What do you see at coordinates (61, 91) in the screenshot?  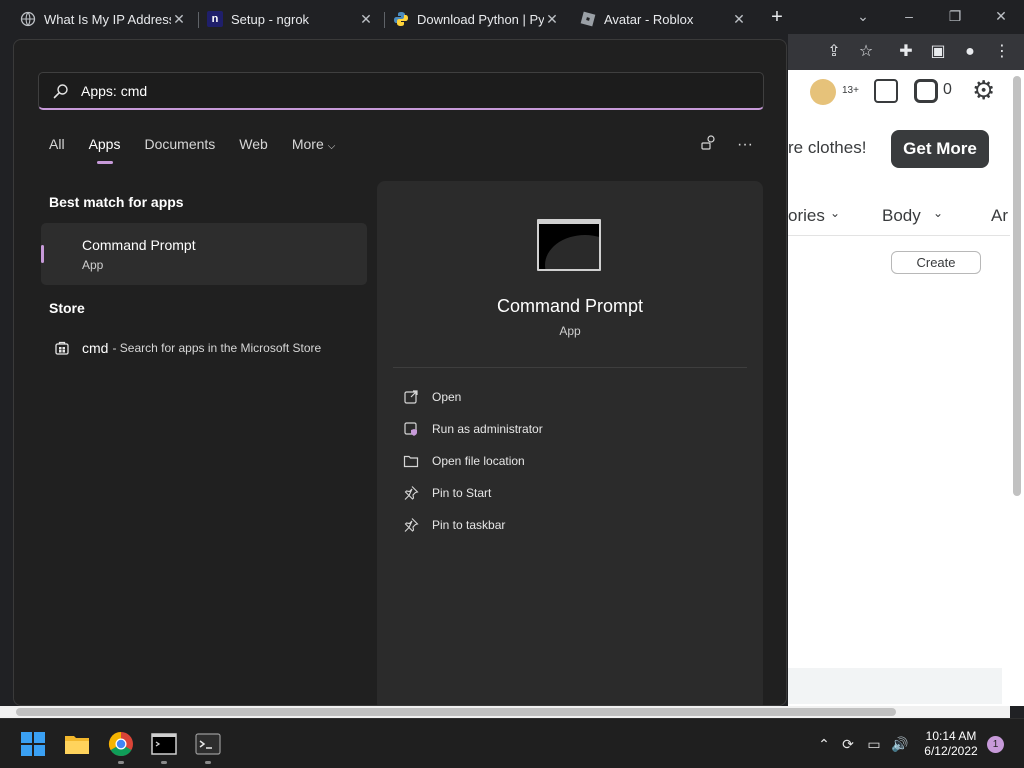 I see `search-icon` at bounding box center [61, 91].